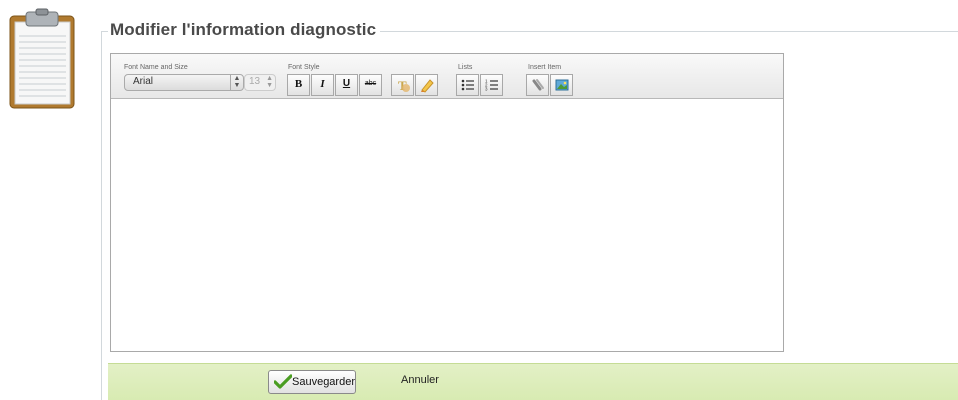  I want to click on highlight-button, so click(426, 85).